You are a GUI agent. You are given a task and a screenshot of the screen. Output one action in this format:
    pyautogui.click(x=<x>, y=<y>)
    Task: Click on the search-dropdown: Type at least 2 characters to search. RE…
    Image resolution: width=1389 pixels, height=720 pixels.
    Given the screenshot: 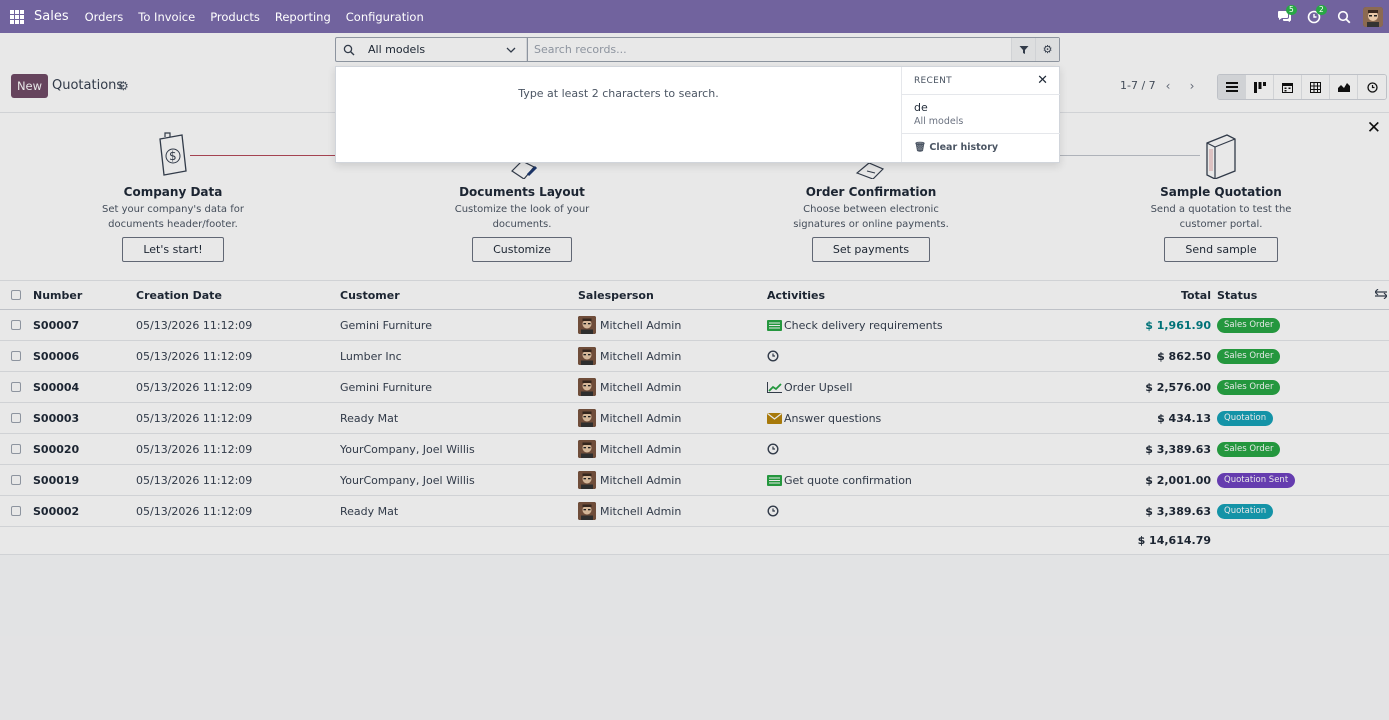 What is the action you would take?
    pyautogui.click(x=697, y=114)
    